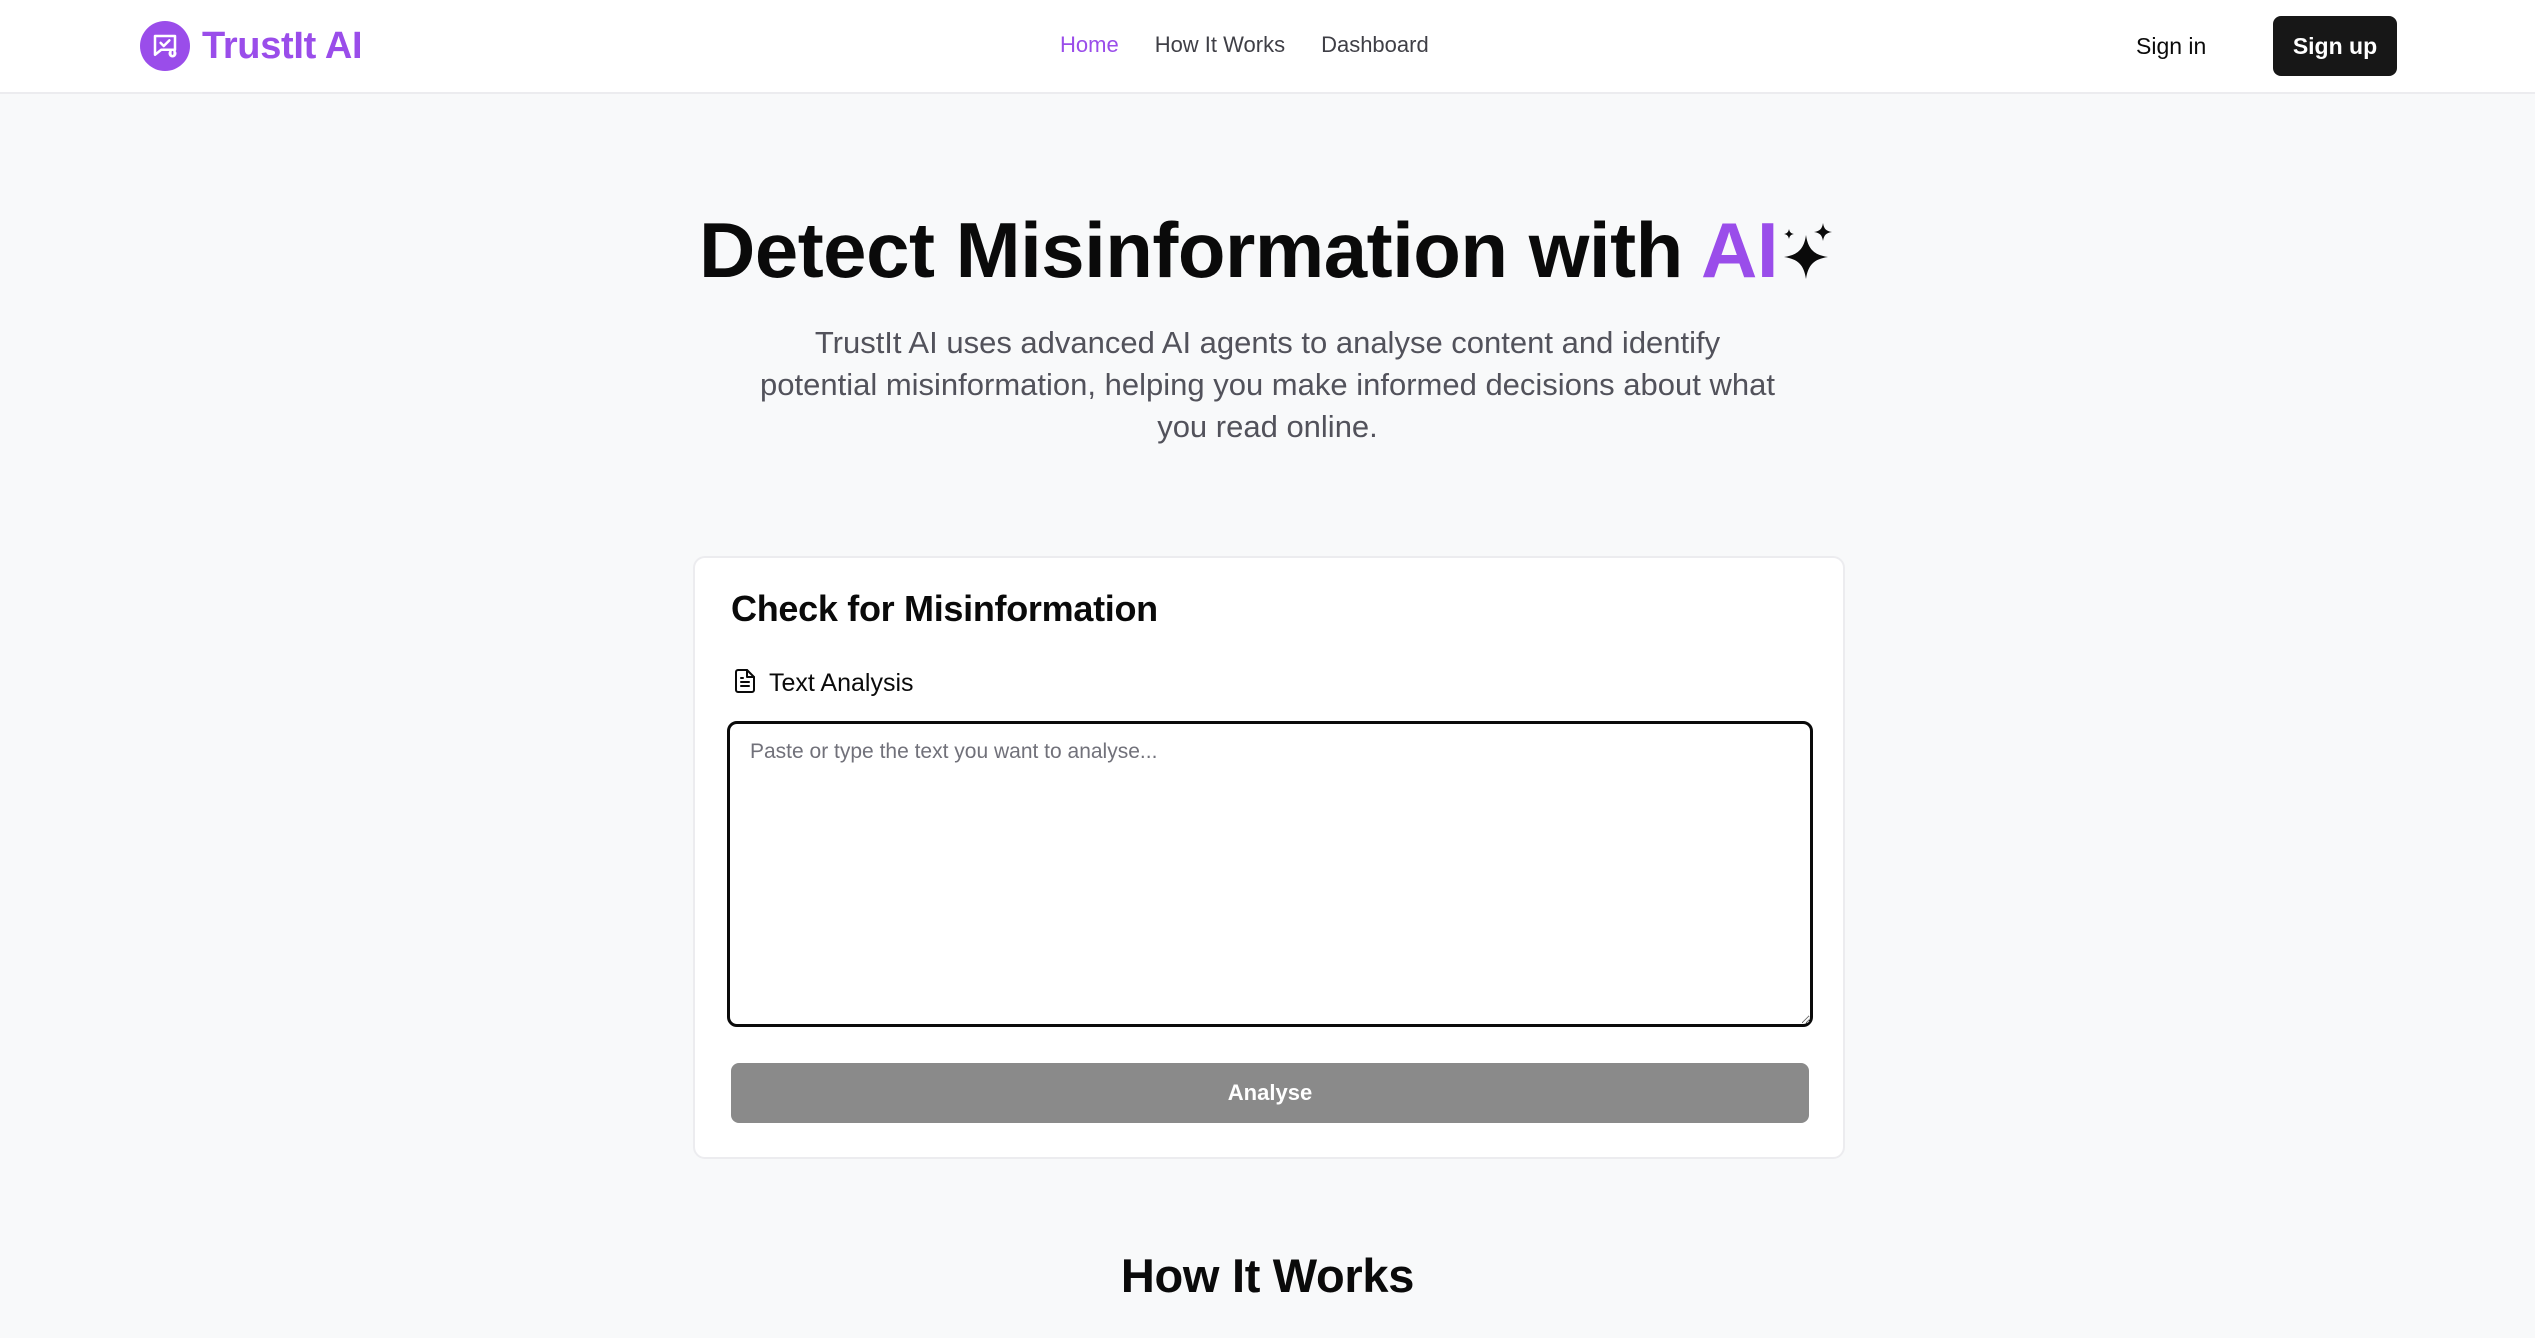 This screenshot has width=2535, height=1338. What do you see at coordinates (1375, 45) in the screenshot?
I see `nav-dashboard-link: Dashboard` at bounding box center [1375, 45].